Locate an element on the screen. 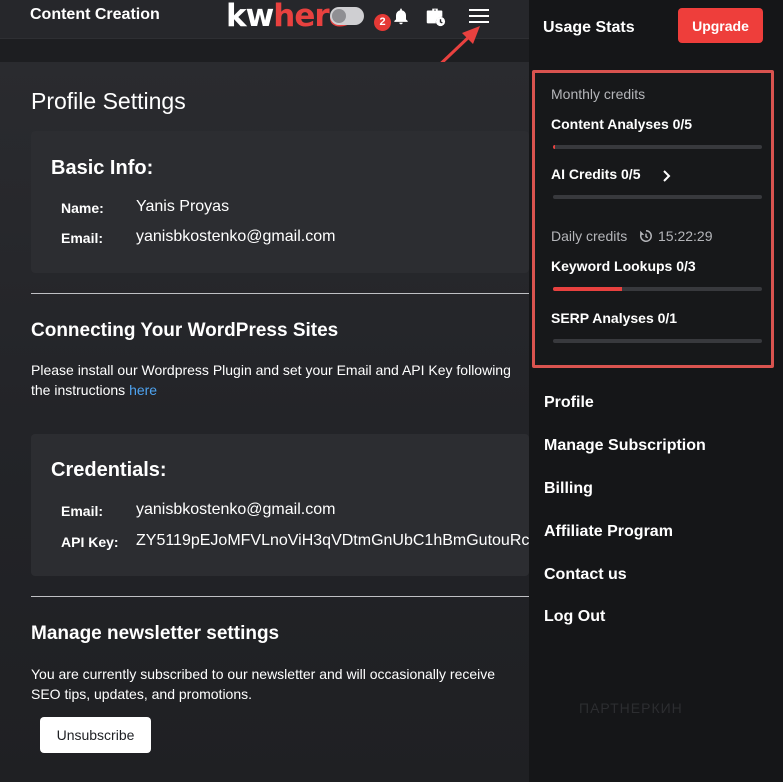 This screenshot has width=783, height=782. menu-item-profile: Profile is located at coordinates (569, 403).